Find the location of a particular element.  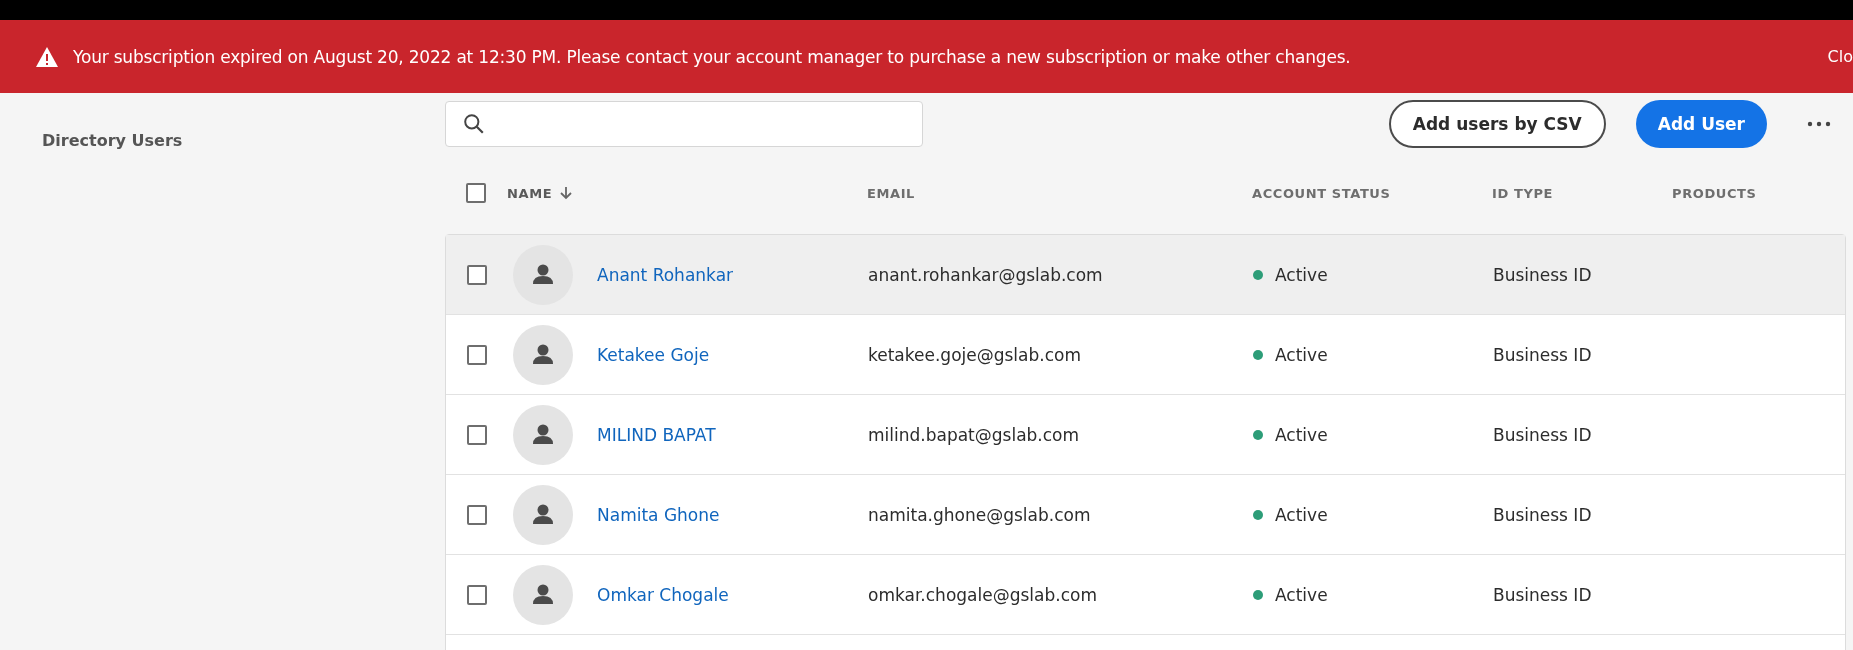

column-header: ID TYPE is located at coordinates (1523, 193).